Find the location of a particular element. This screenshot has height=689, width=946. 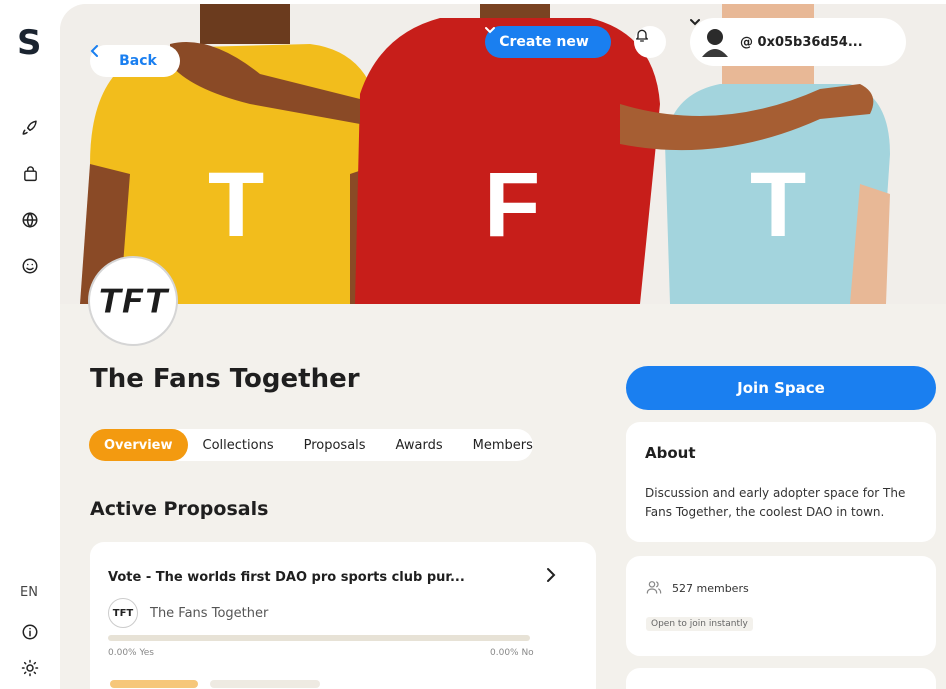

rocket-icon is located at coordinates (30, 128).